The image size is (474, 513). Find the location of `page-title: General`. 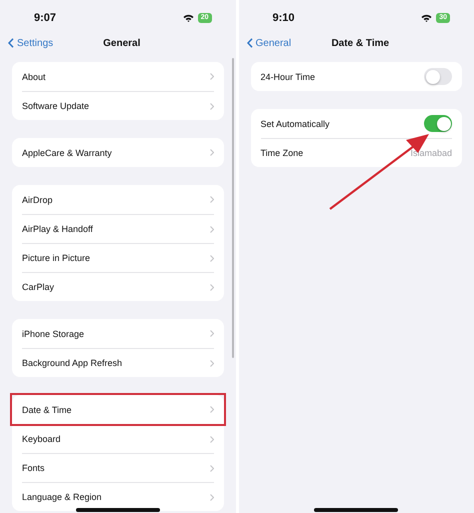

page-title: General is located at coordinates (121, 43).